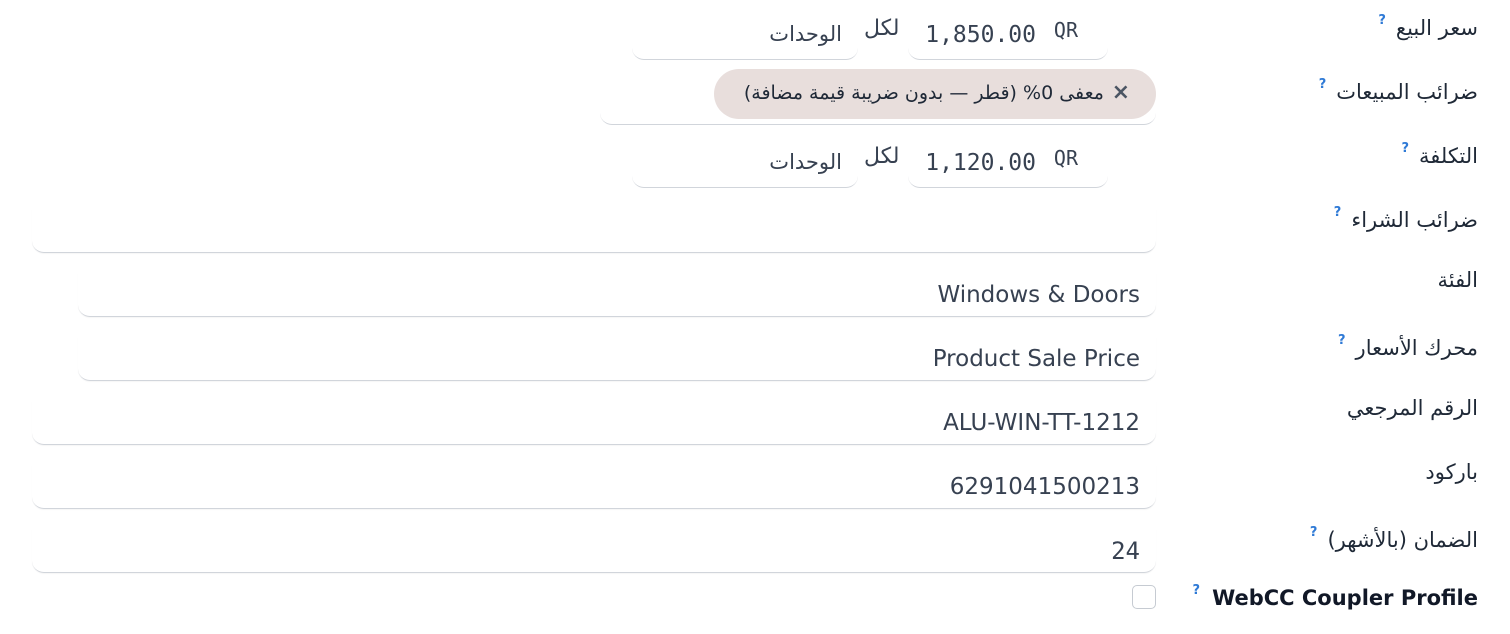 The height and width of the screenshot is (634, 1510). Describe the element at coordinates (1416, 348) in the screenshot. I see `pricing-engine-label-text: محرك الأسعار` at that location.